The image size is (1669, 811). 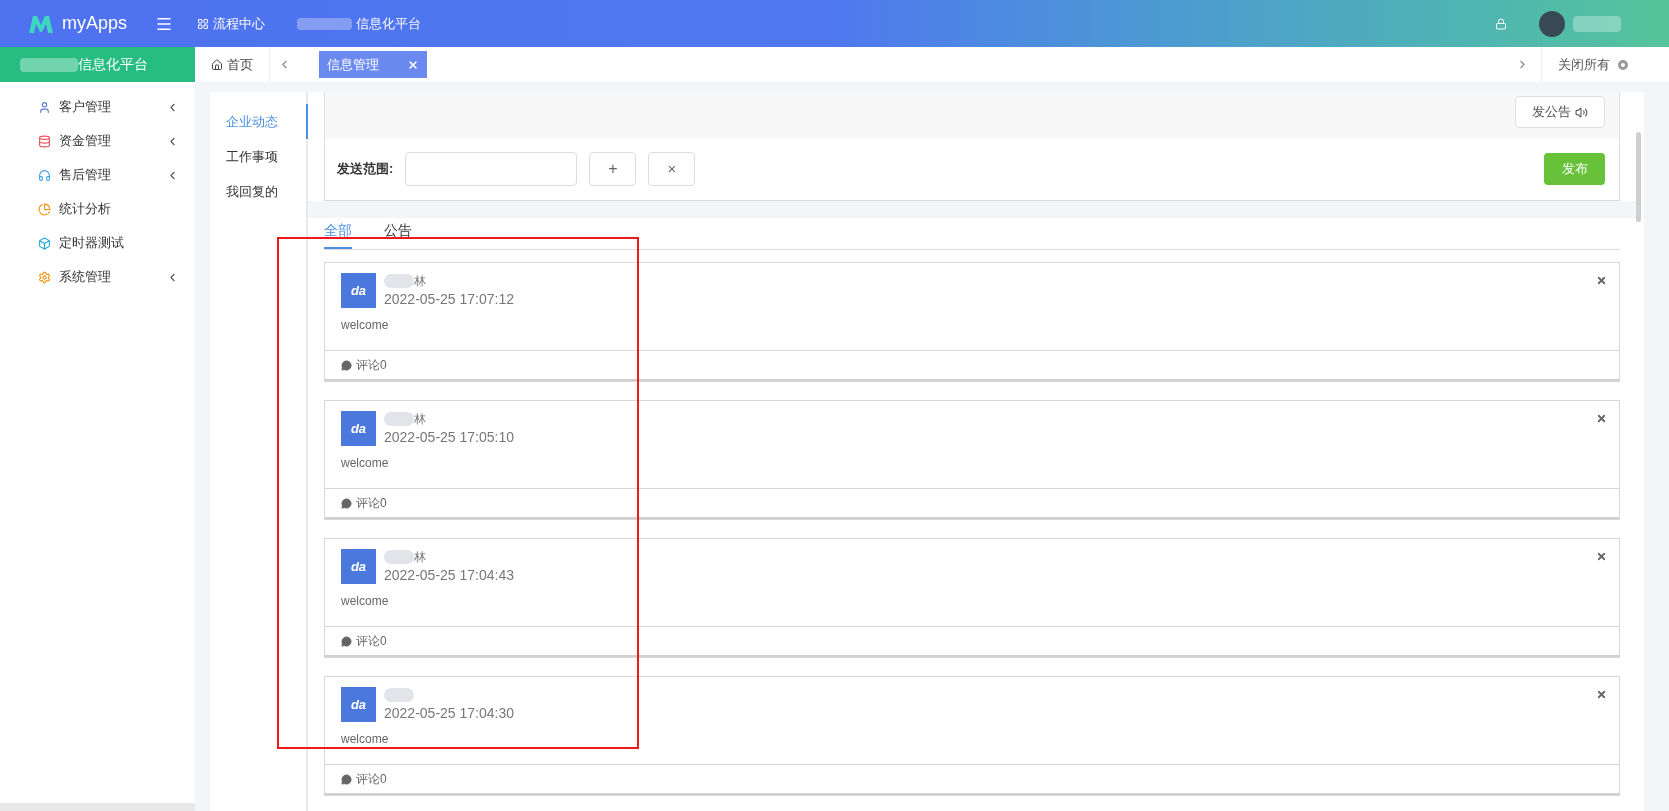 I want to click on nav-link: 流程中心, so click(x=231, y=23).